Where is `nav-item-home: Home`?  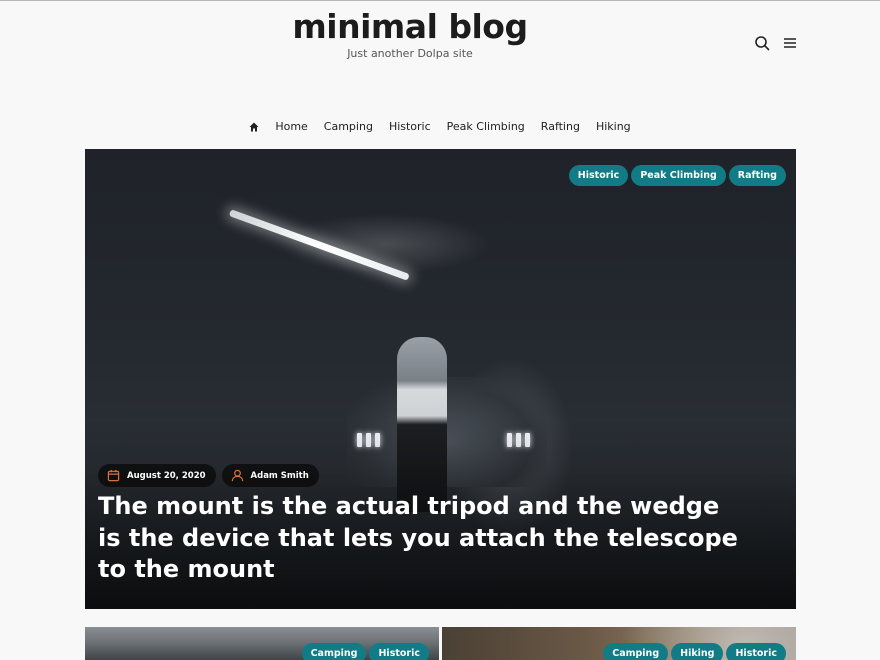
nav-item-home: Home is located at coordinates (291, 126).